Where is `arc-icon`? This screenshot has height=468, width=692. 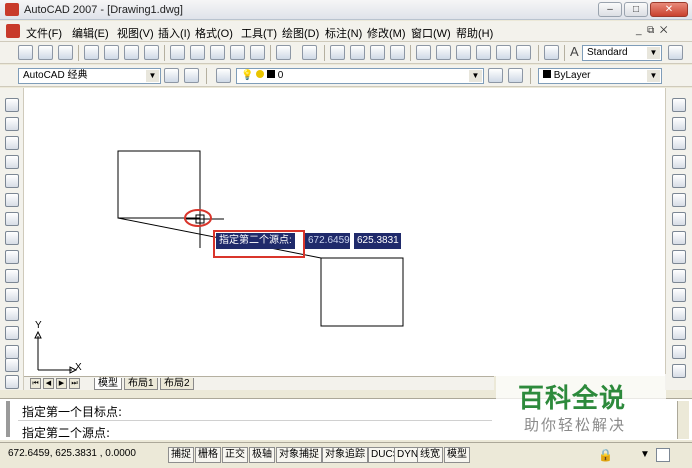
arc-icon is located at coordinates (12, 200).